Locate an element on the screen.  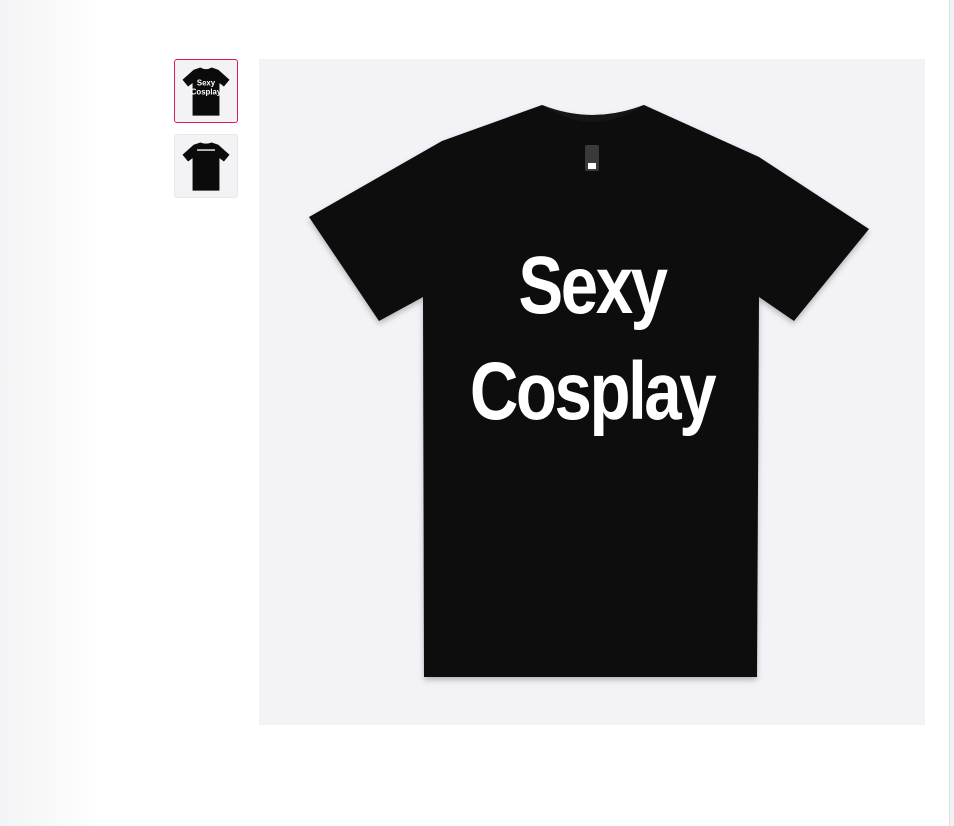
print-line2: Cosplay is located at coordinates (593, 391).